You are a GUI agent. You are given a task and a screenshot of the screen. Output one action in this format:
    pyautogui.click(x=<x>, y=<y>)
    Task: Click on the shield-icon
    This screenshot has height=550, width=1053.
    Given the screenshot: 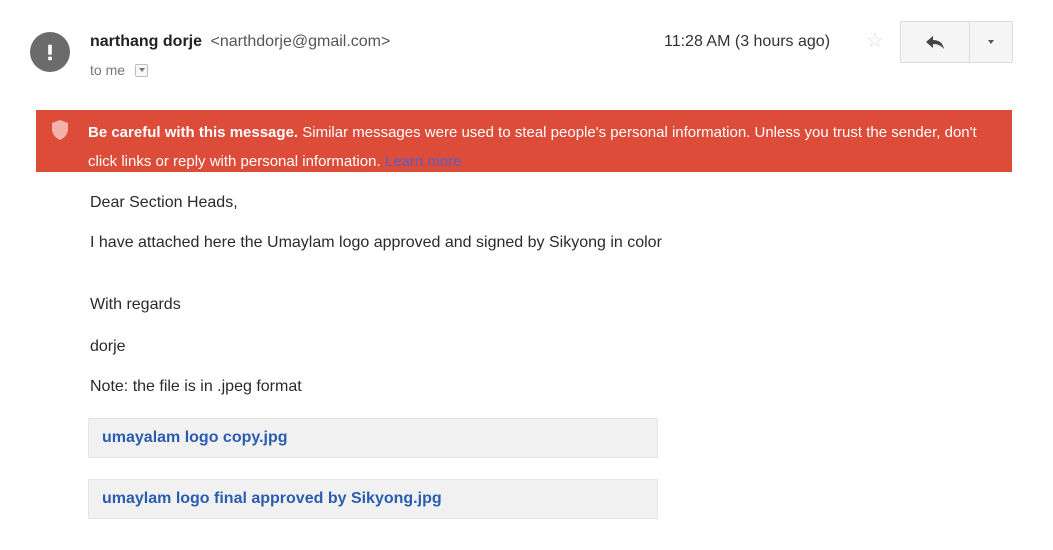 What is the action you would take?
    pyautogui.click(x=60, y=130)
    